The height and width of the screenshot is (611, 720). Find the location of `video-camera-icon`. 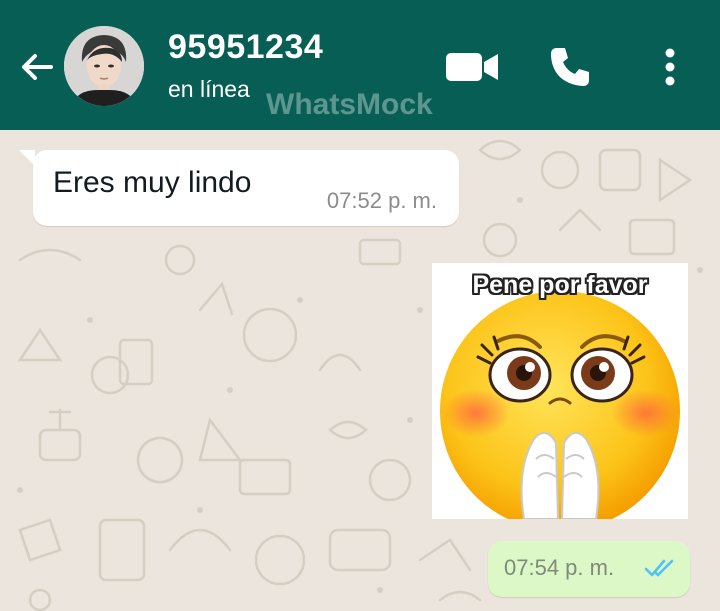

video-camera-icon is located at coordinates (472, 67).